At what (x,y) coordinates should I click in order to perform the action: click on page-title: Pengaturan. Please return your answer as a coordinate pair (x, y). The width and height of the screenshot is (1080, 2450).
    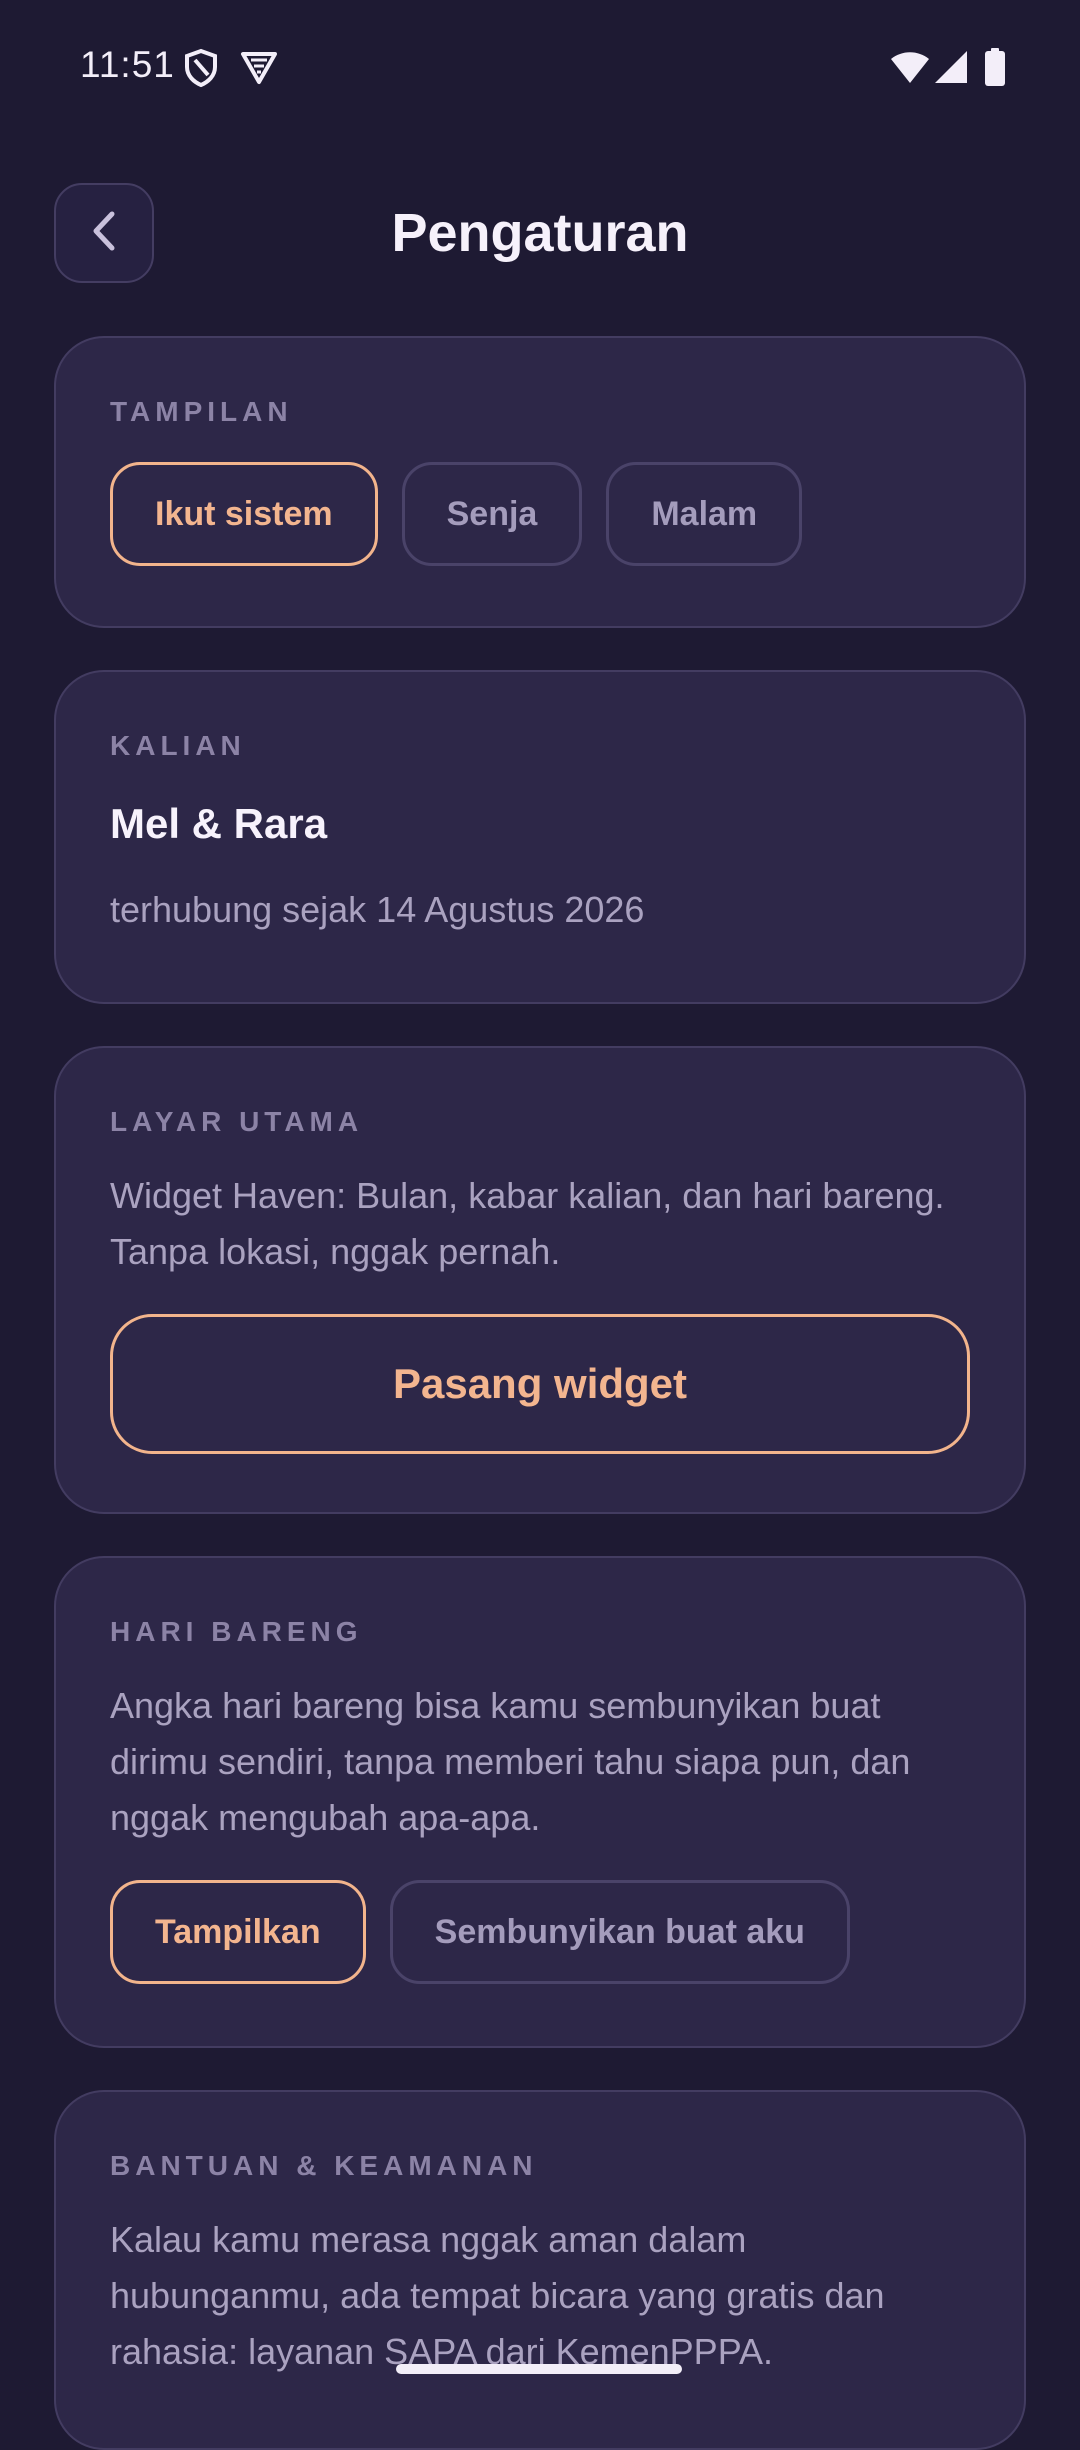
    Looking at the image, I should click on (540, 233).